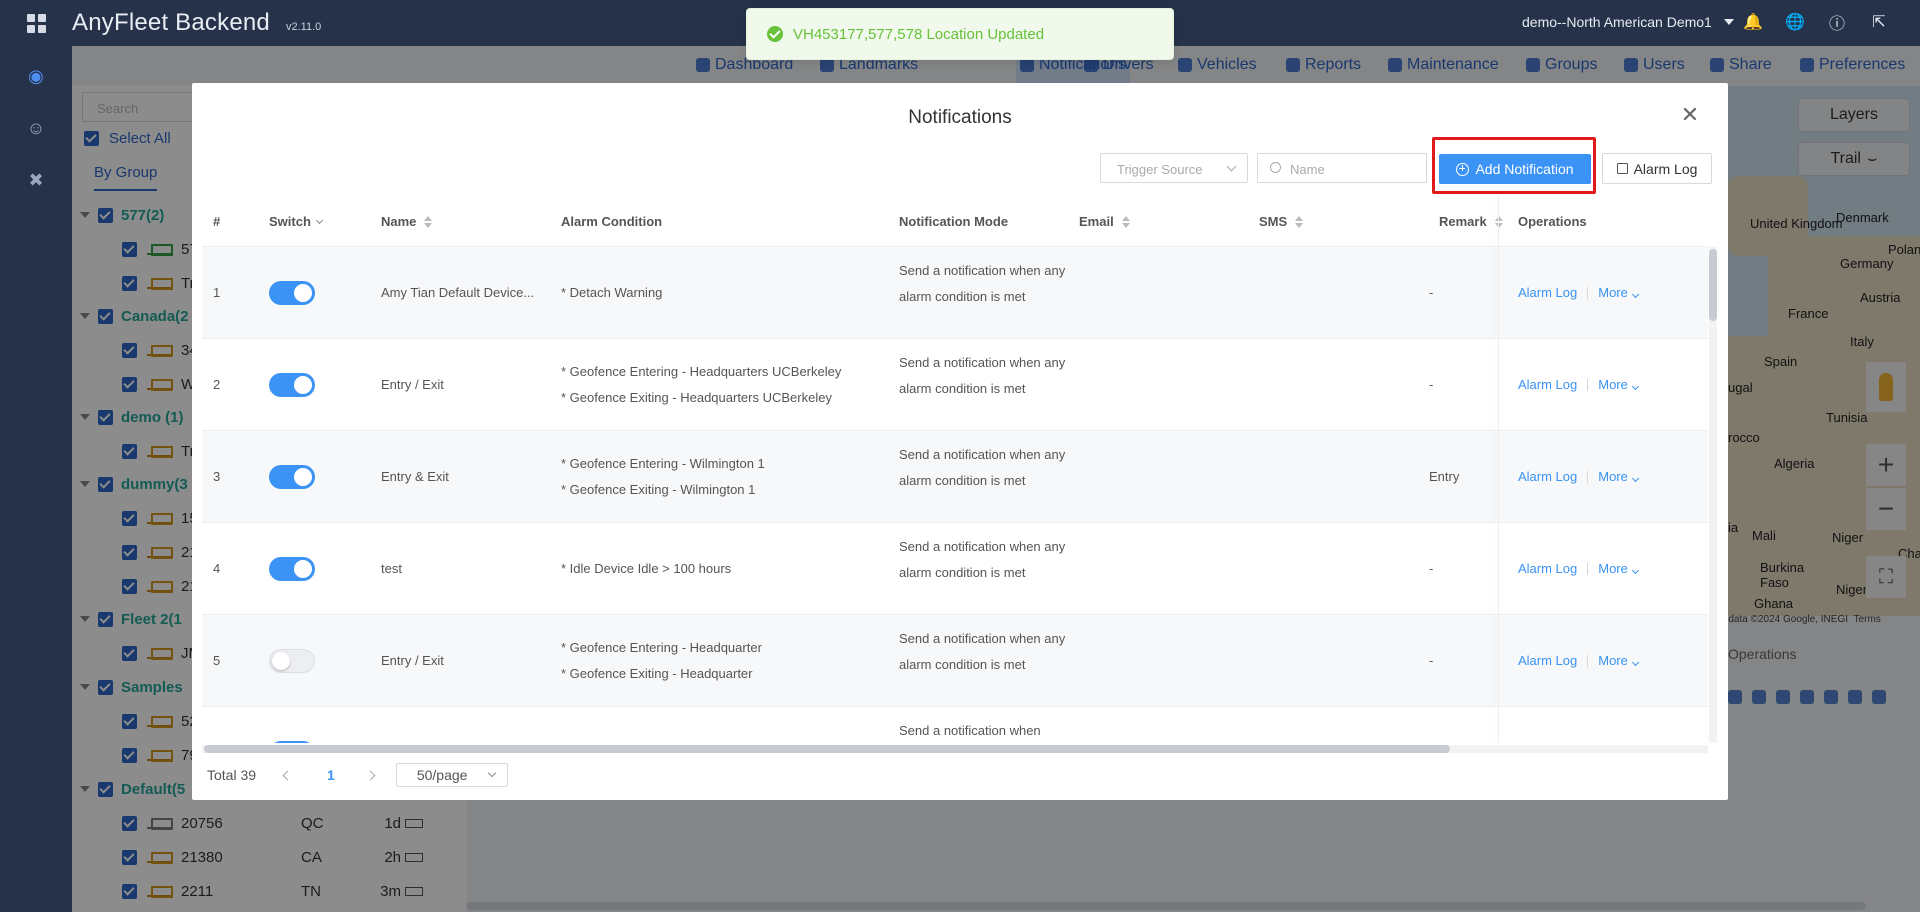  What do you see at coordinates (370, 775) in the screenshot?
I see `next-page-icon` at bounding box center [370, 775].